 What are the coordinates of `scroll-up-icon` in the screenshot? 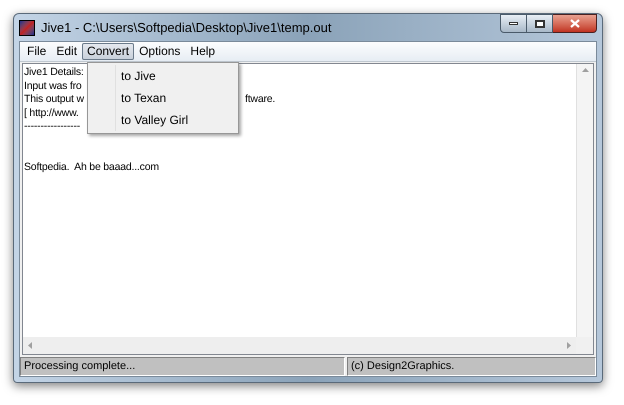 It's located at (585, 70).